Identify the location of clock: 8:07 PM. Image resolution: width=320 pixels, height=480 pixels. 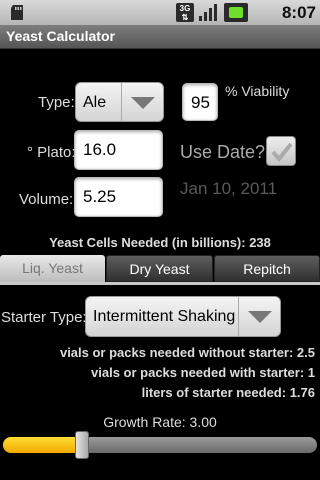
(298, 22).